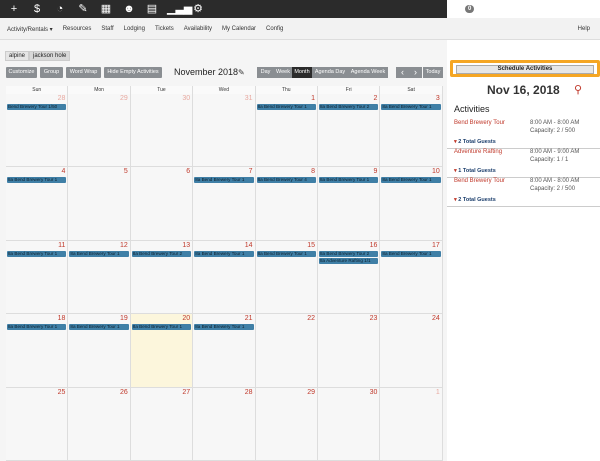 Image resolution: width=600 pixels, height=461 pixels. Describe the element at coordinates (584, 29) in the screenshot. I see `help-link: Help` at that location.